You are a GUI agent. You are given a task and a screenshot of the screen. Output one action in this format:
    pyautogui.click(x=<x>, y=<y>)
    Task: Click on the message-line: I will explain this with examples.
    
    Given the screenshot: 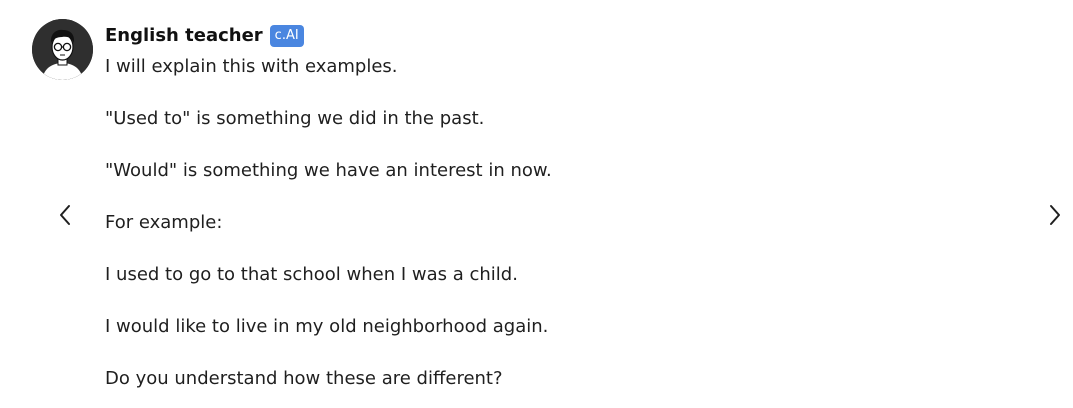 What is the action you would take?
    pyautogui.click(x=251, y=66)
    